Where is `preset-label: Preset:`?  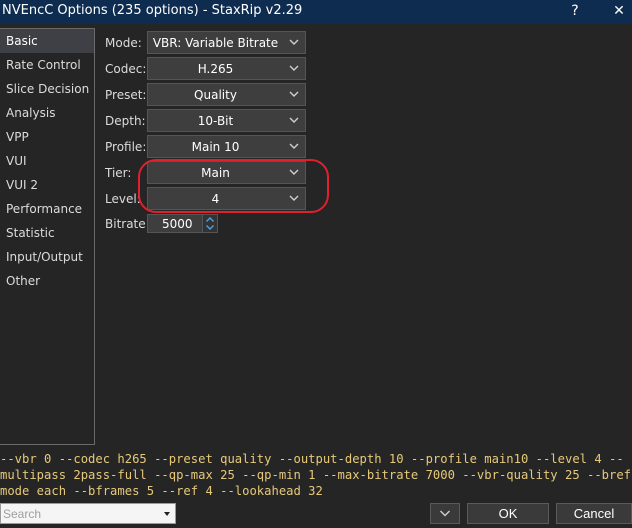
preset-label: Preset: is located at coordinates (126, 95).